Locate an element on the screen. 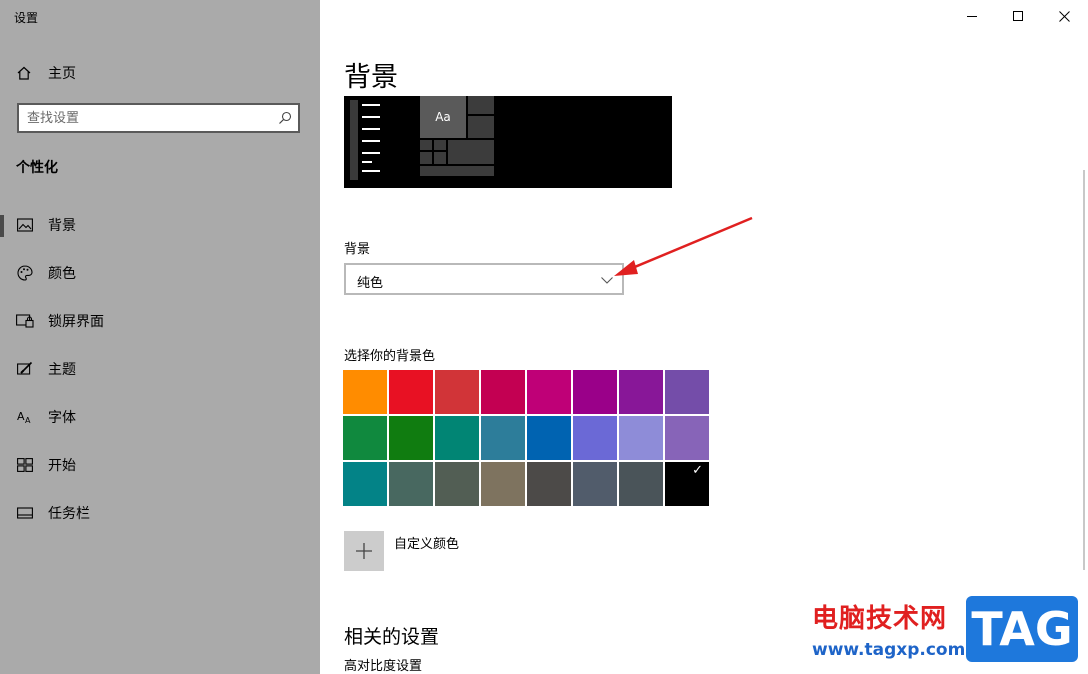 Image resolution: width=1088 pixels, height=674 pixels. section-title: 个性化 is located at coordinates (37, 168).